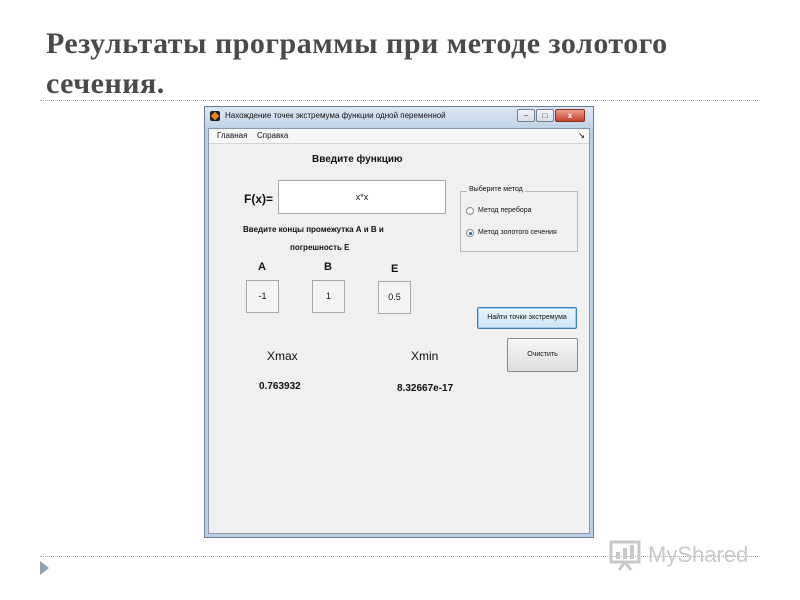  Describe the element at coordinates (394, 297) in the screenshot. I see `e-input: 0.5` at that location.